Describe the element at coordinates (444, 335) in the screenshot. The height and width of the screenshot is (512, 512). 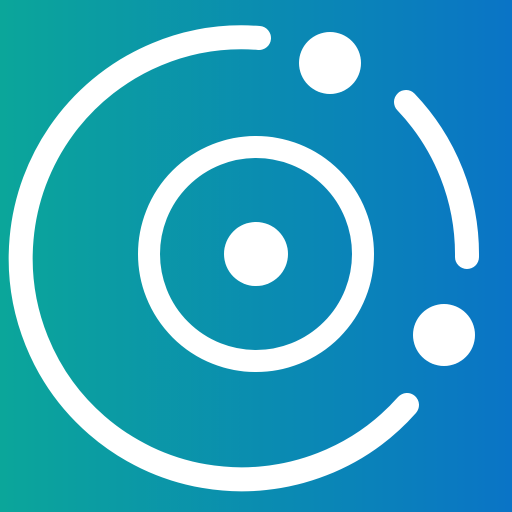
I see `bottom-satellite-dot` at that location.